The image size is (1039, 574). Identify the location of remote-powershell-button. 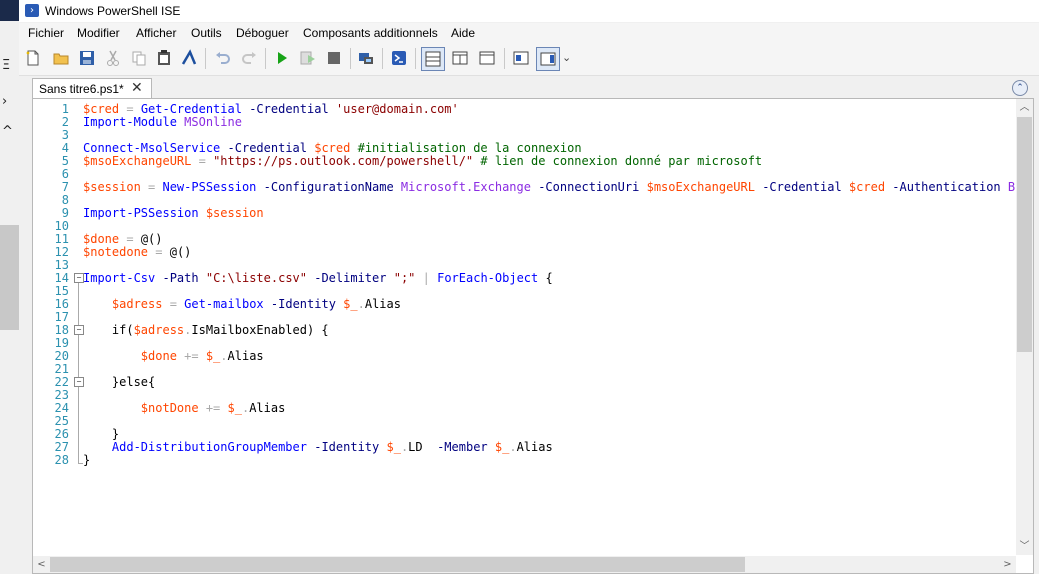
(366, 58).